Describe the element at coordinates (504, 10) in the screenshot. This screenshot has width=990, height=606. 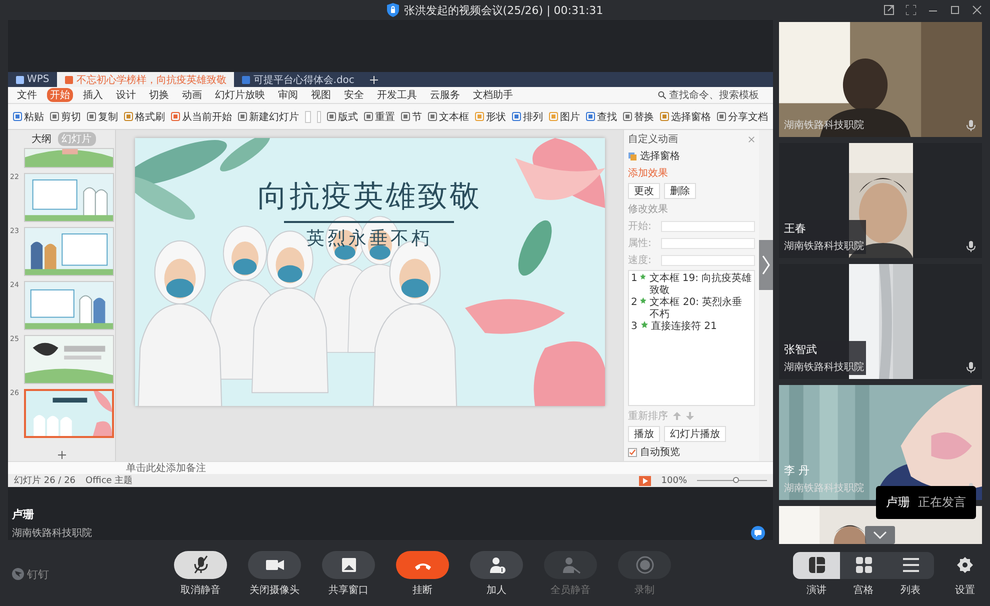
I see `window-title: 张洪发起的视频会议(25/26) | 00:31:31` at that location.